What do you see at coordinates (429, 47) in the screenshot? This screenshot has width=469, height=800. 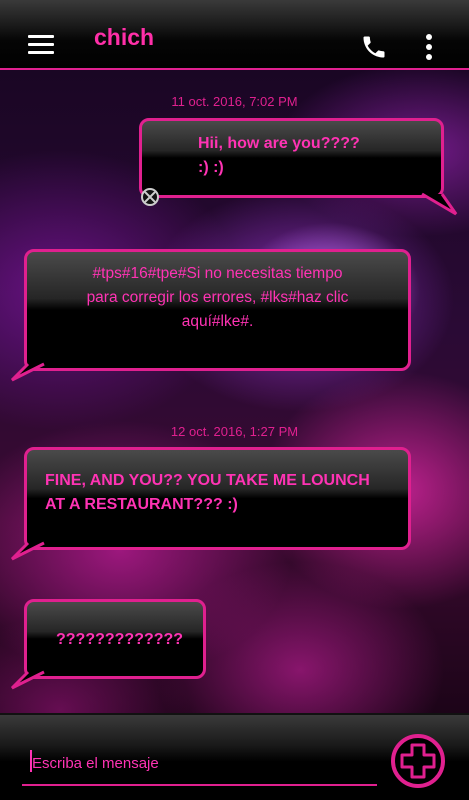 I see `more-vert-icon` at bounding box center [429, 47].